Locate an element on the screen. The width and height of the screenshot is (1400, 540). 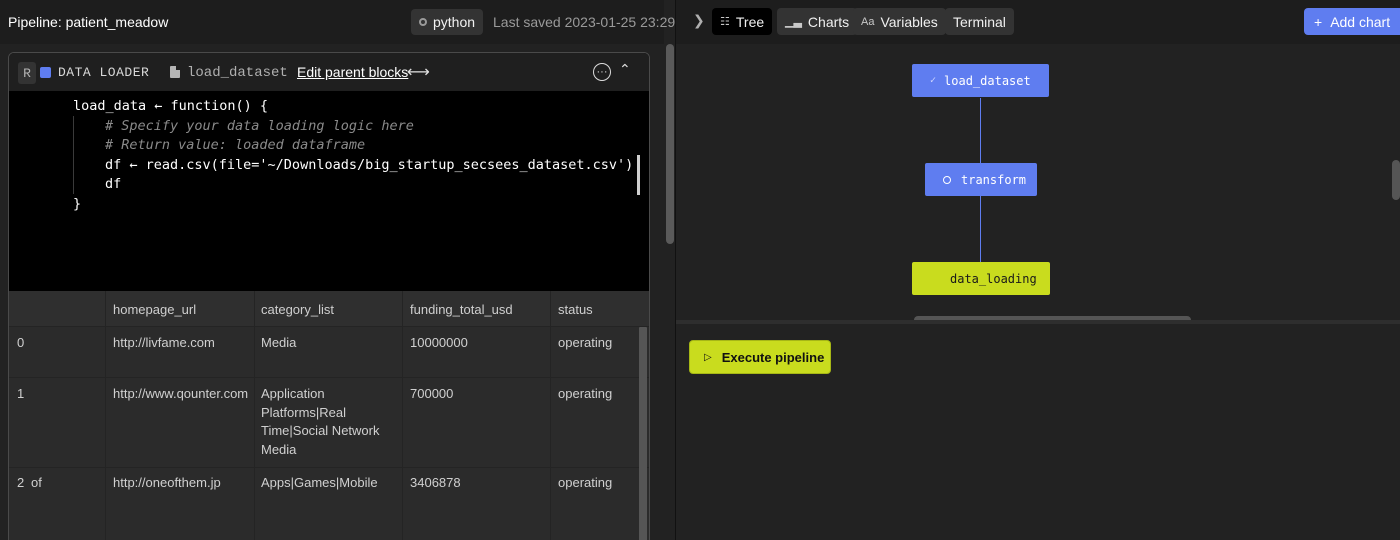
block-file-name: load_dataset is located at coordinates (237, 73).